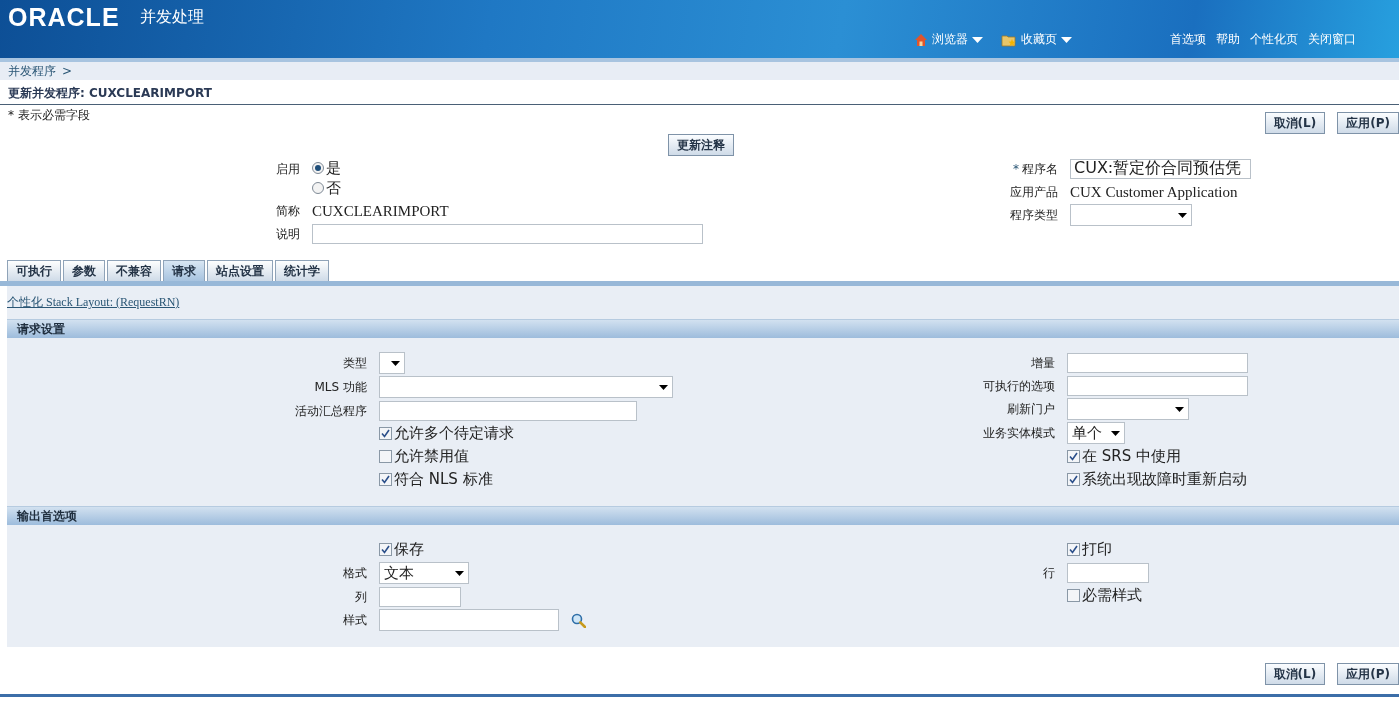  I want to click on field-label: 程序类型, so click(1034, 215).